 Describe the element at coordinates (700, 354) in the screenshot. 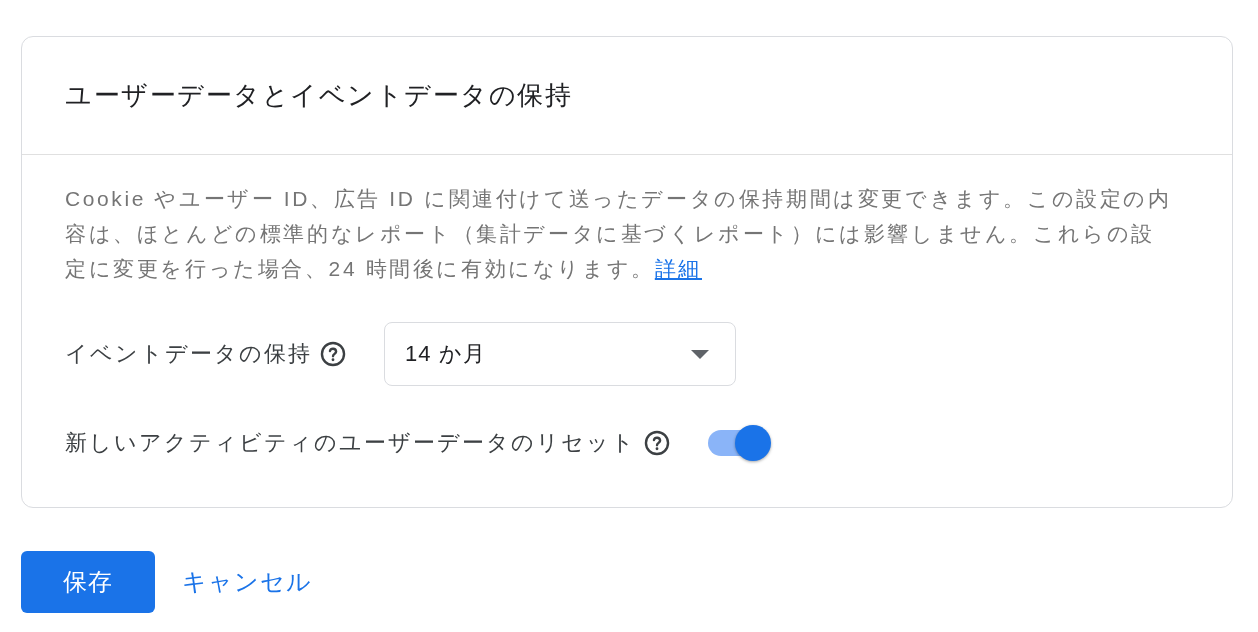

I see `dropdown-caret-icon` at that location.